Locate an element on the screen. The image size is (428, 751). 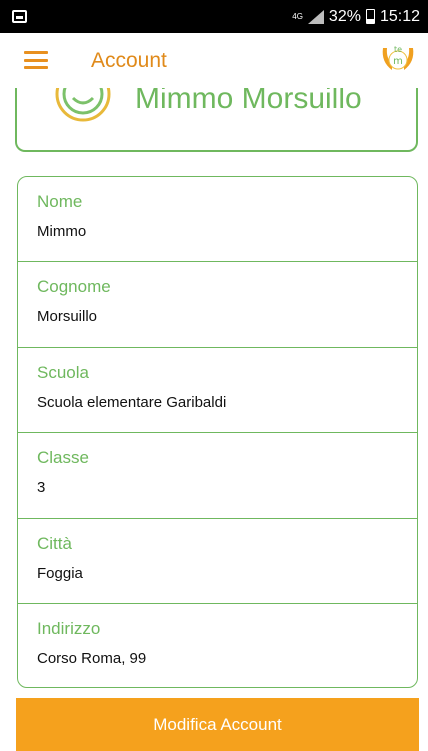
app-logo: te m is located at coordinates (398, 58).